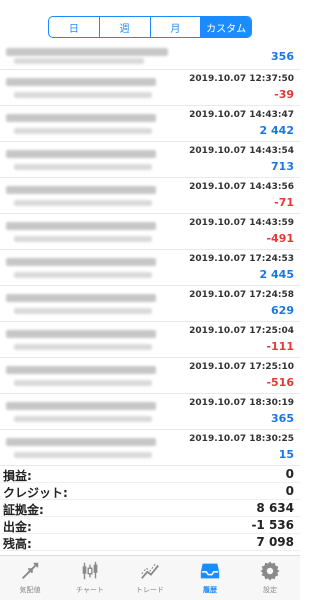 This screenshot has height=600, width=320. Describe the element at coordinates (275, 508) in the screenshot. I see `summary-value: 8 634` at that location.